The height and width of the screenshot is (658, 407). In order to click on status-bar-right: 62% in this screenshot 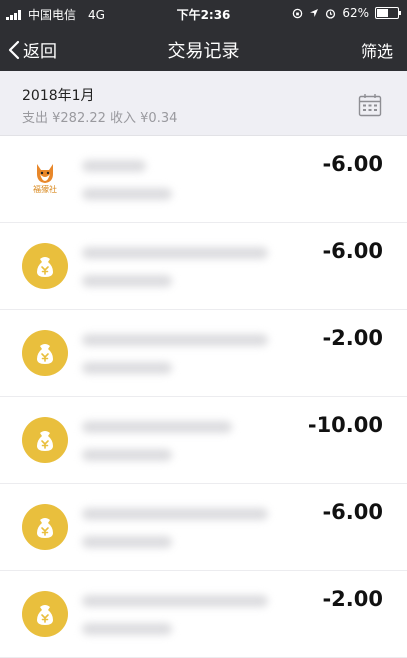, I will do `click(346, 13)`.